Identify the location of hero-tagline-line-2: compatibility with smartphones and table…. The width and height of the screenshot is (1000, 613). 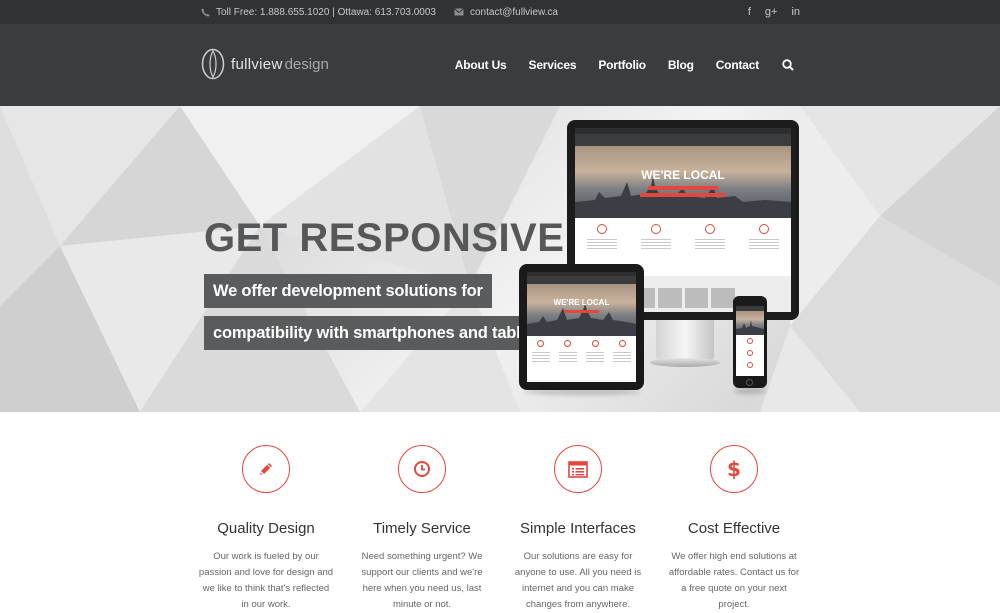
(378, 333).